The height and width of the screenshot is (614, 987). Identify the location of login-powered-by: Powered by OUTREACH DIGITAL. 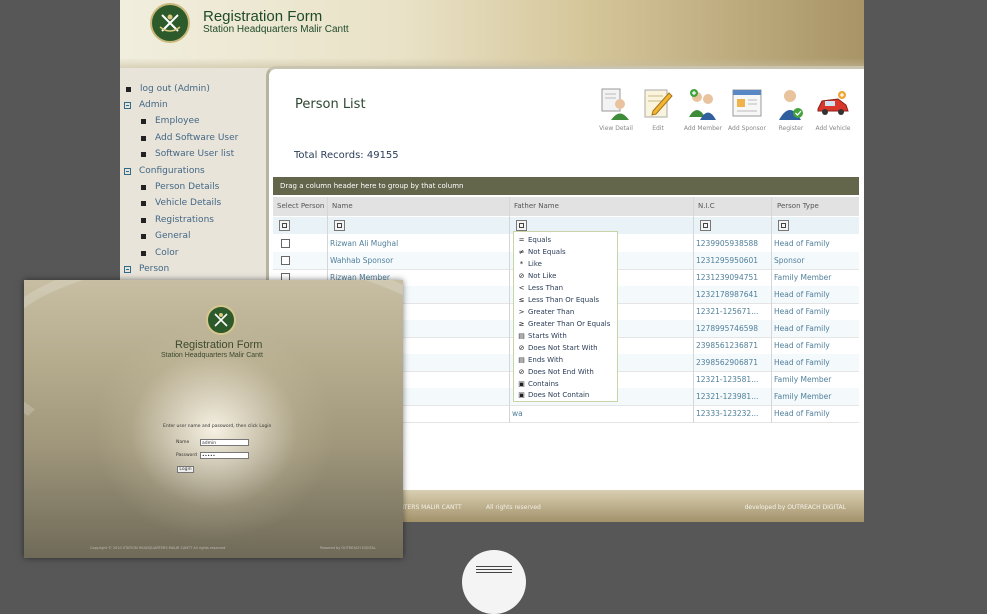
(348, 548).